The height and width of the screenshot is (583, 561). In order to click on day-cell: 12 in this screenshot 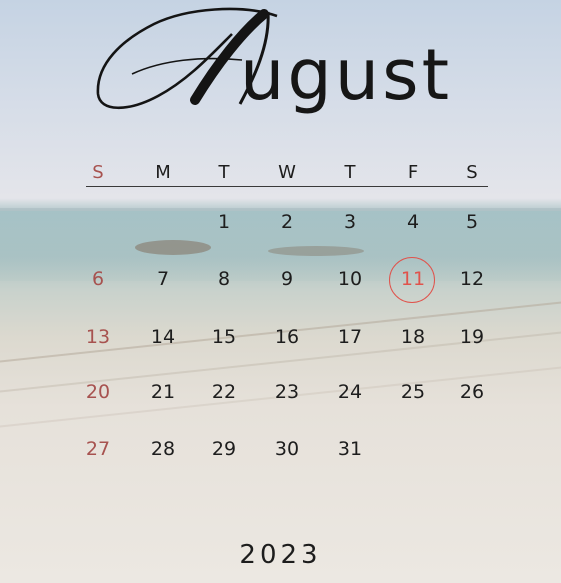, I will do `click(472, 279)`.